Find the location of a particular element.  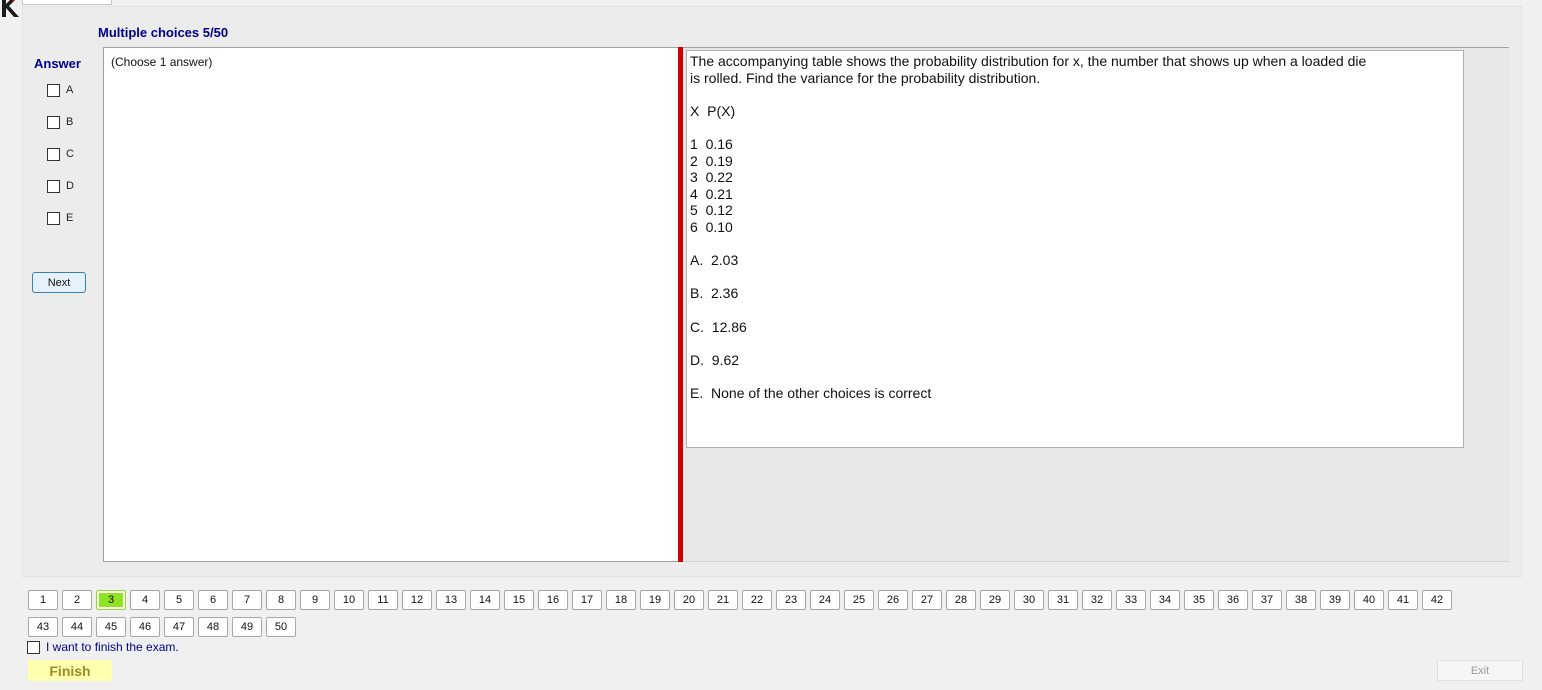

option-a: A is located at coordinates (60, 90).